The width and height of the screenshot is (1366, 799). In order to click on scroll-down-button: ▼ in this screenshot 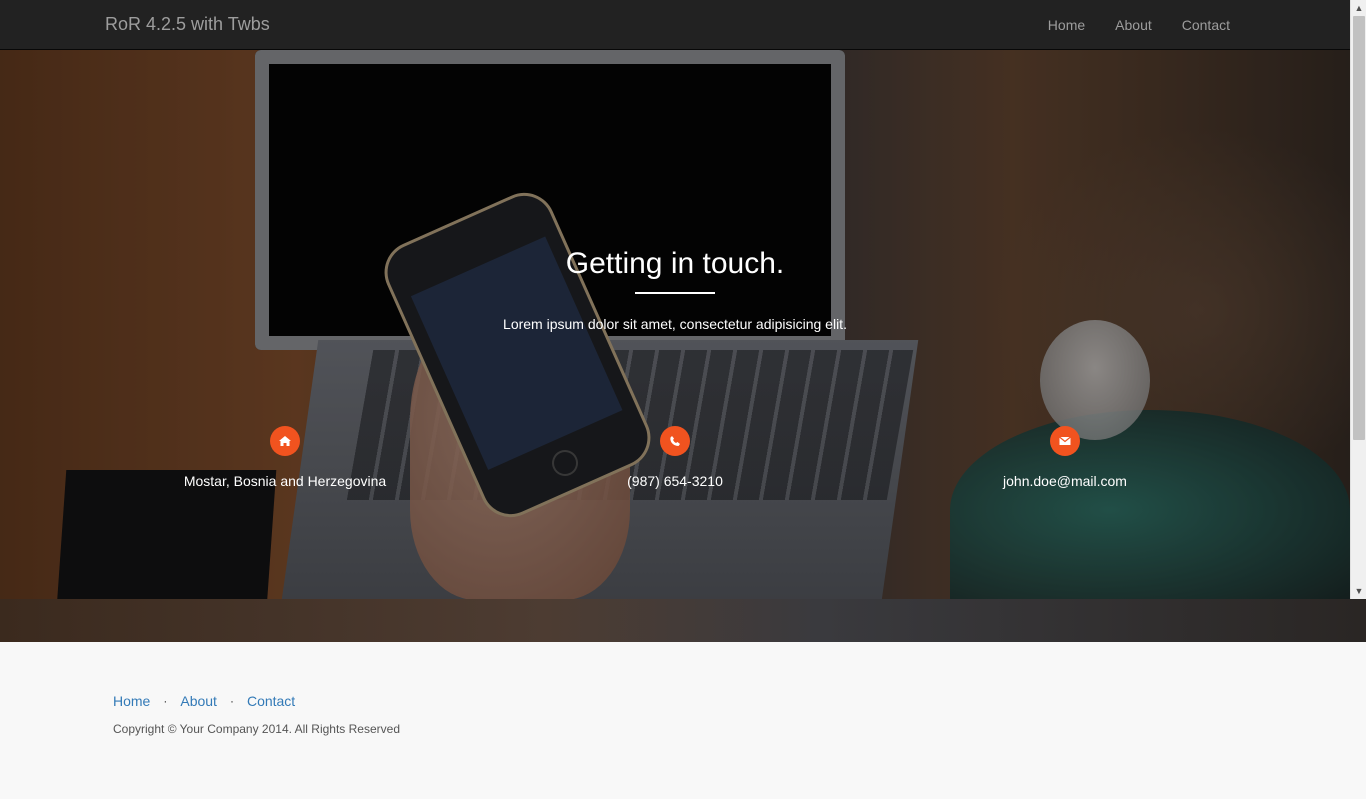, I will do `click(1358, 591)`.